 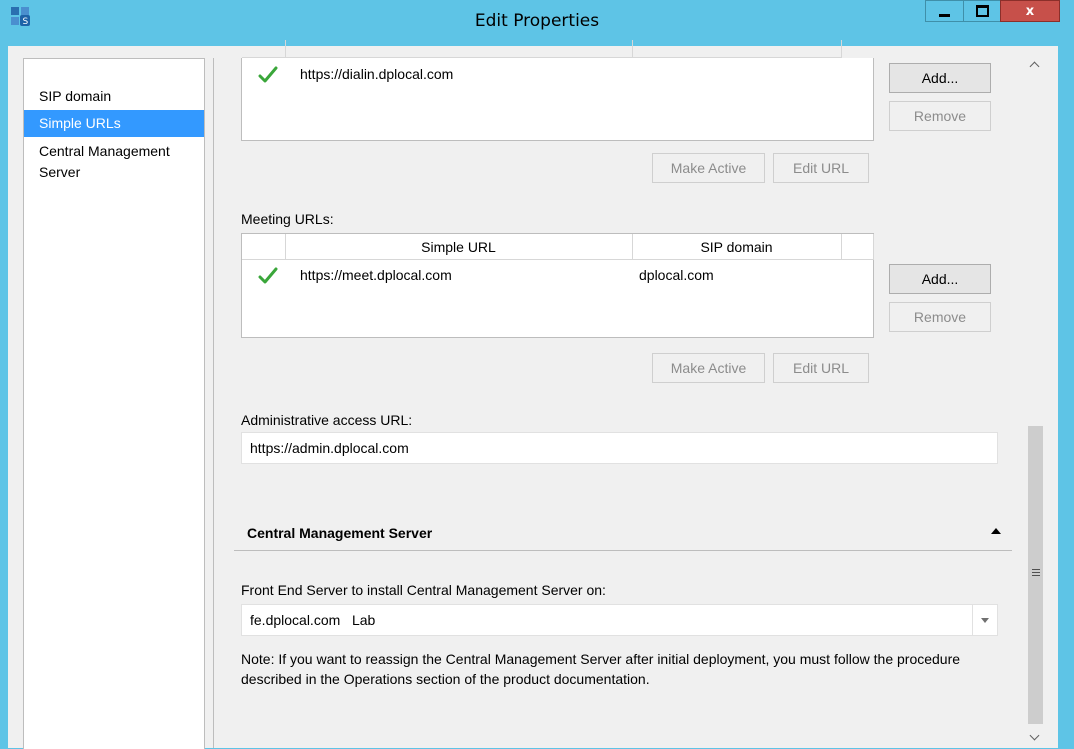 I want to click on front-end-server-value: fe.dplocal.com Lab, so click(x=313, y=620).